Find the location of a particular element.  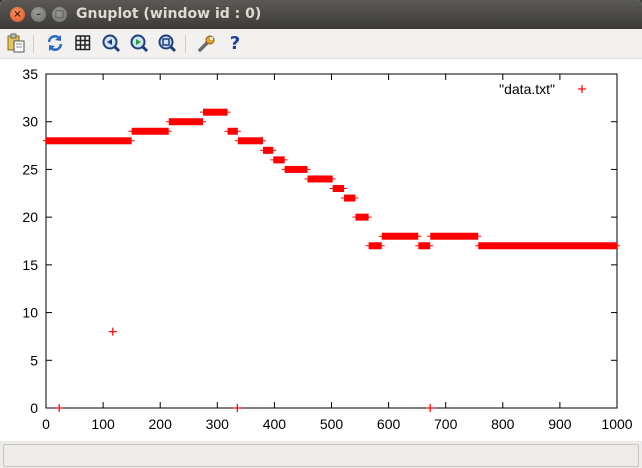

close-icon: × is located at coordinates (17, 14).